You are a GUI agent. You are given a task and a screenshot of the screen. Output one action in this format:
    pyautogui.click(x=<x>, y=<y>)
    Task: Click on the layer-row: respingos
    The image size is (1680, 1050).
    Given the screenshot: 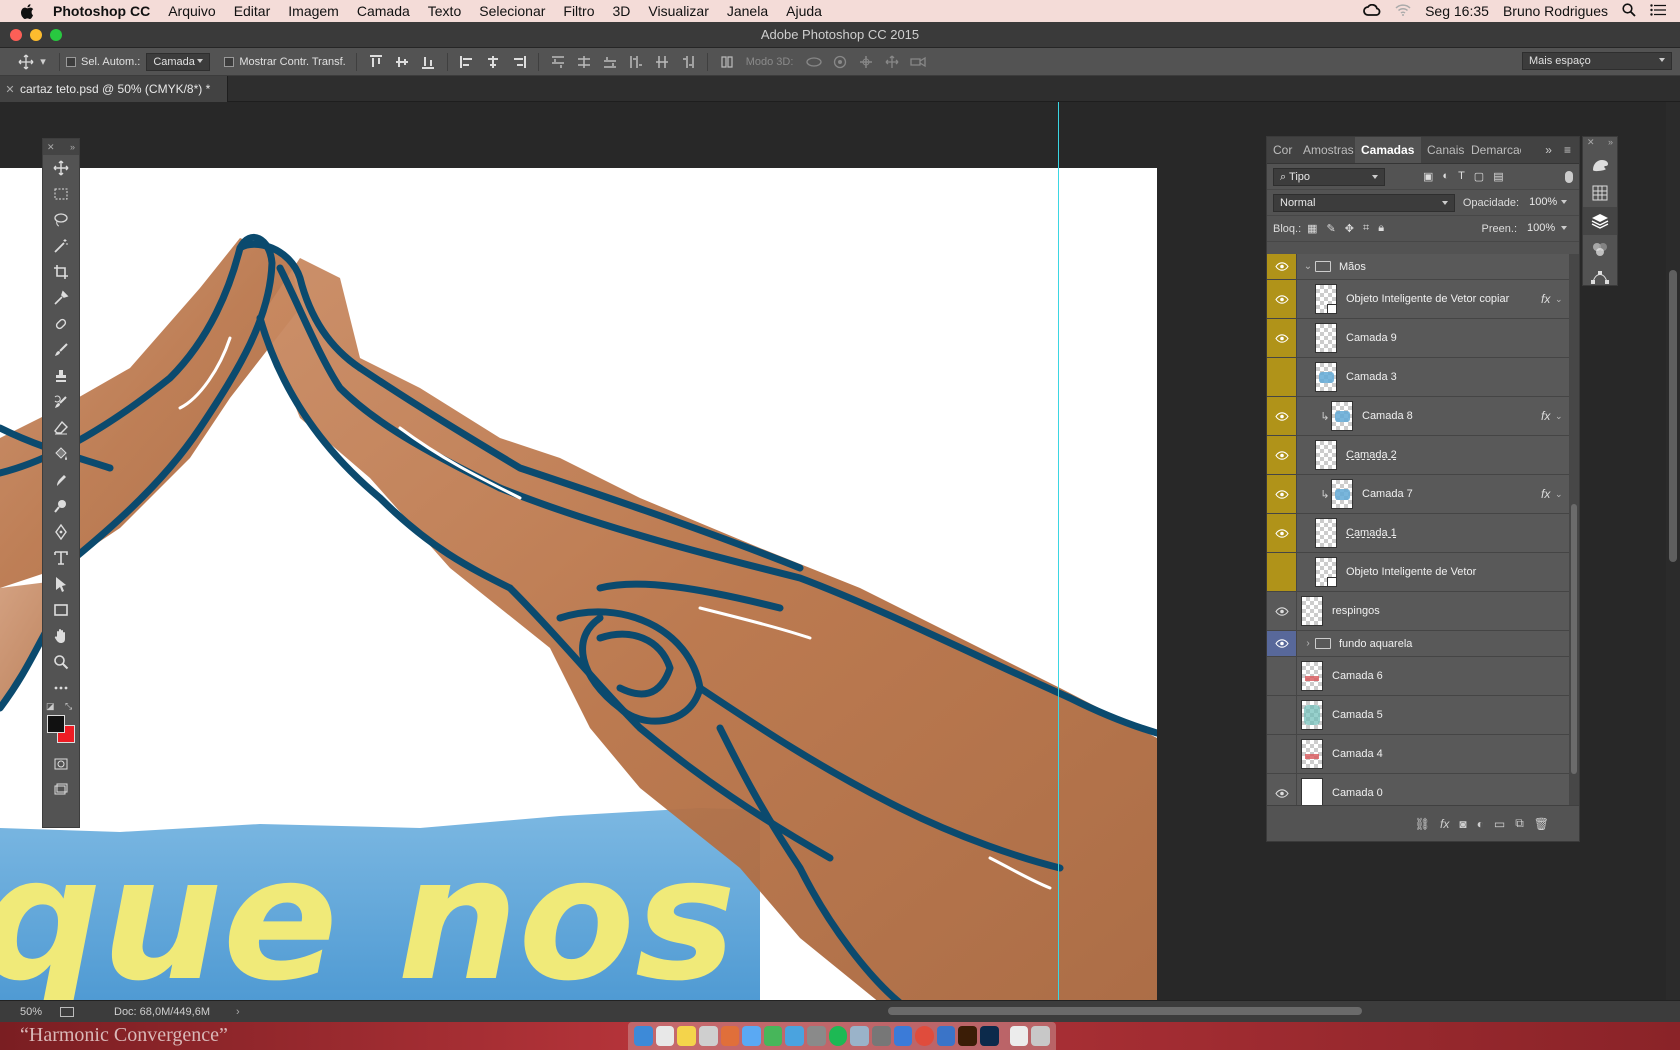 What is the action you would take?
    pyautogui.click(x=1418, y=611)
    